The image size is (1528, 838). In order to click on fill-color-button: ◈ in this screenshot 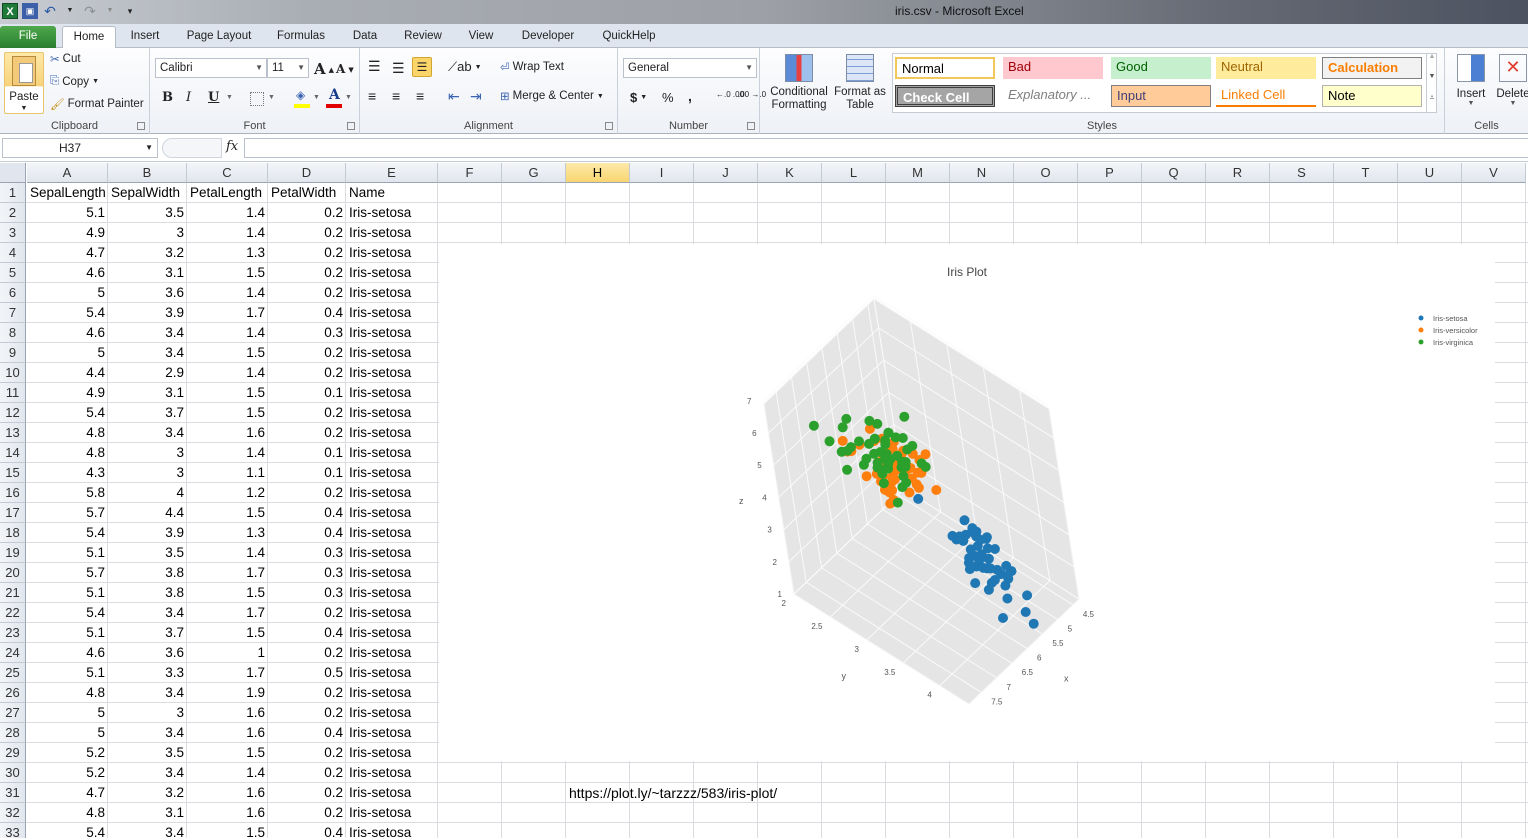, I will do `click(302, 98)`.